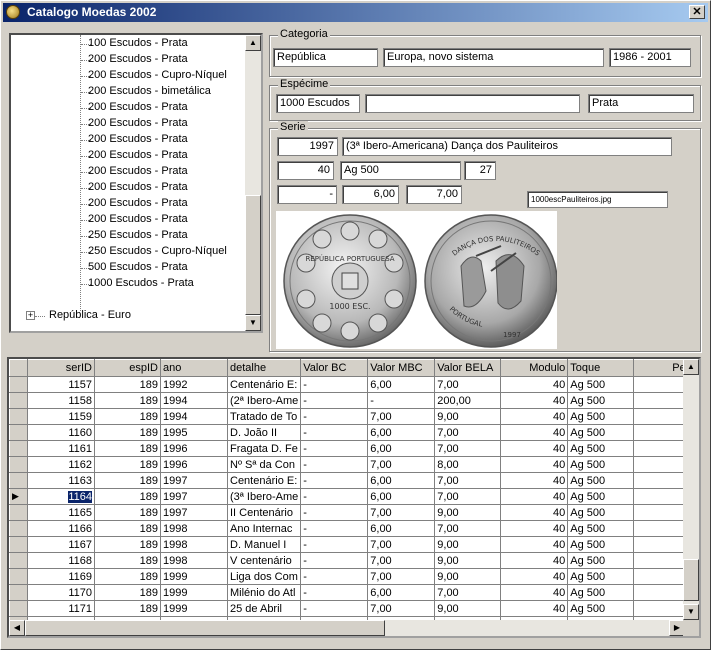  Describe the element at coordinates (468, 400) in the screenshot. I see `table-cell: 200,00` at that location.